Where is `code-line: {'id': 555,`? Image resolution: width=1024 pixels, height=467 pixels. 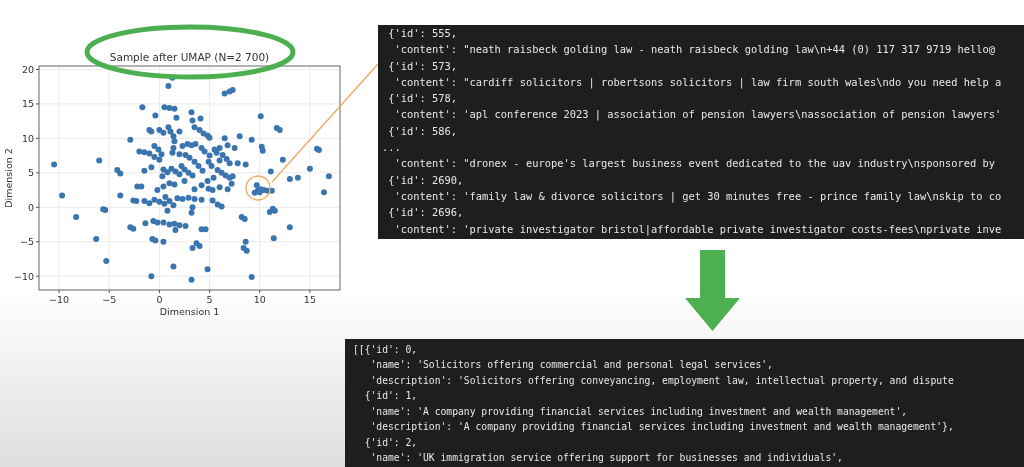
code-line: {'id': 555, is located at coordinates (423, 33).